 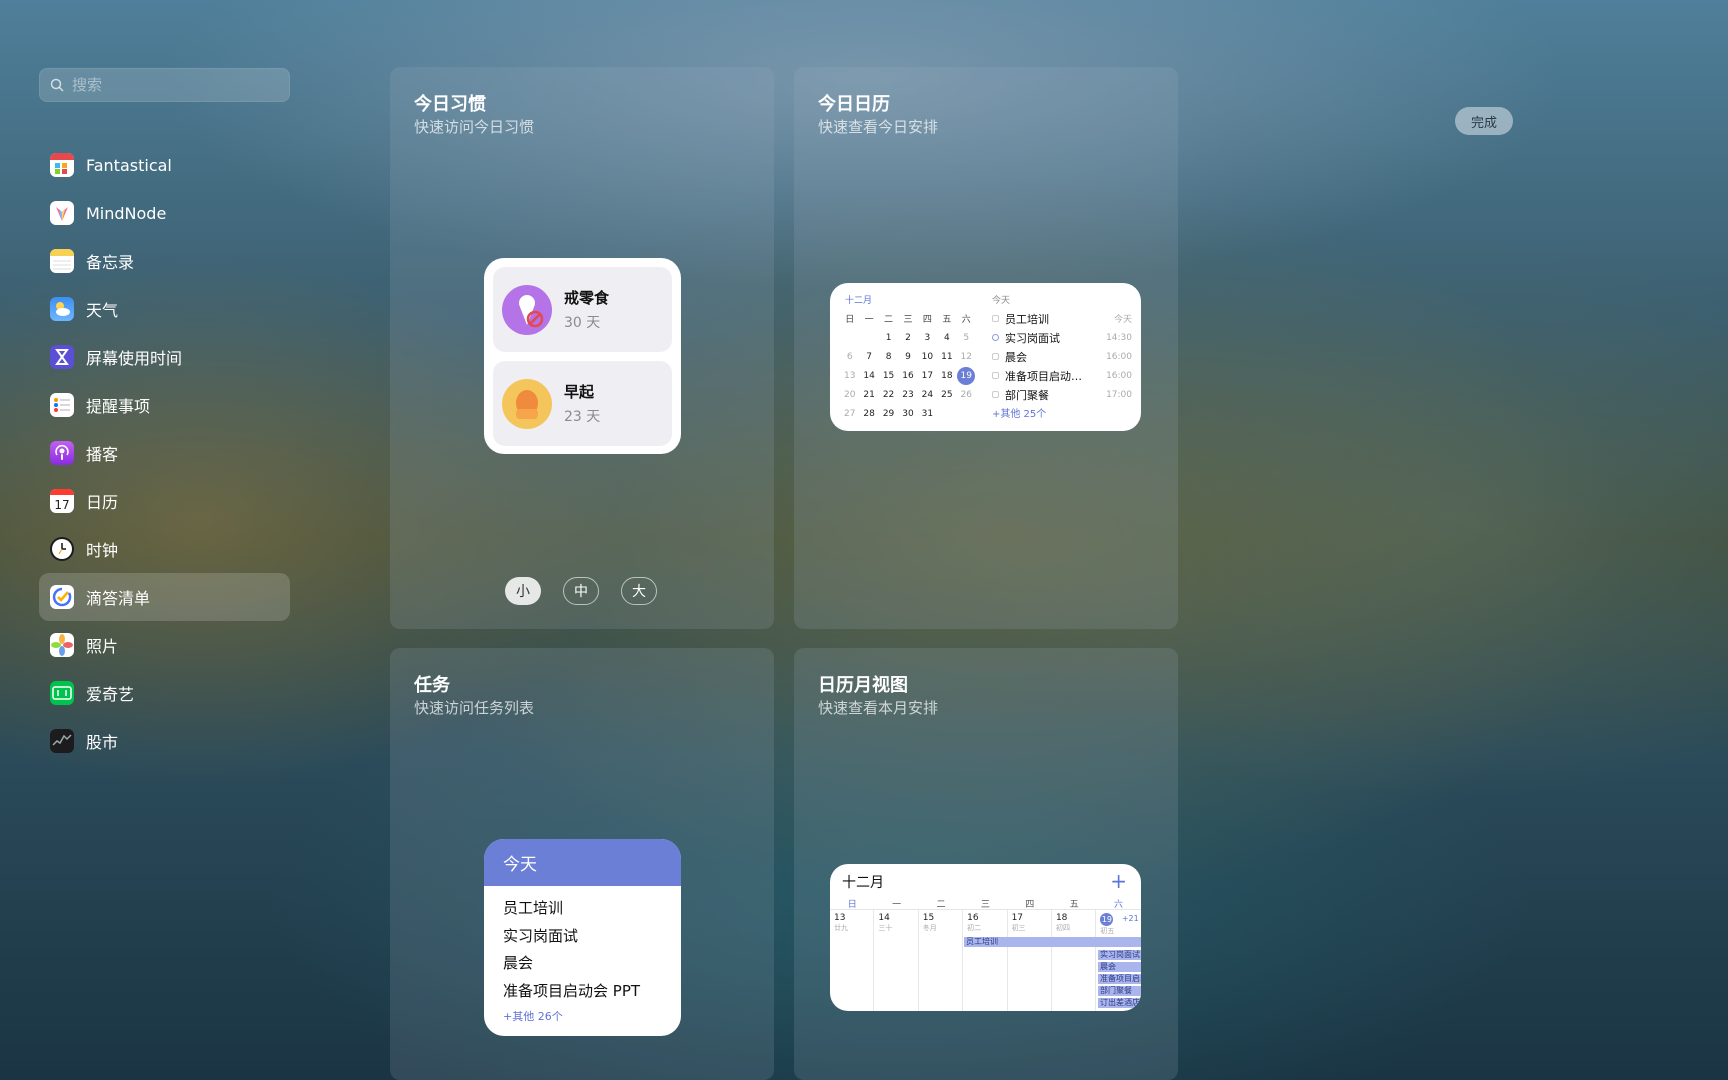 I want to click on svg-text: 17, so click(x=61, y=505).